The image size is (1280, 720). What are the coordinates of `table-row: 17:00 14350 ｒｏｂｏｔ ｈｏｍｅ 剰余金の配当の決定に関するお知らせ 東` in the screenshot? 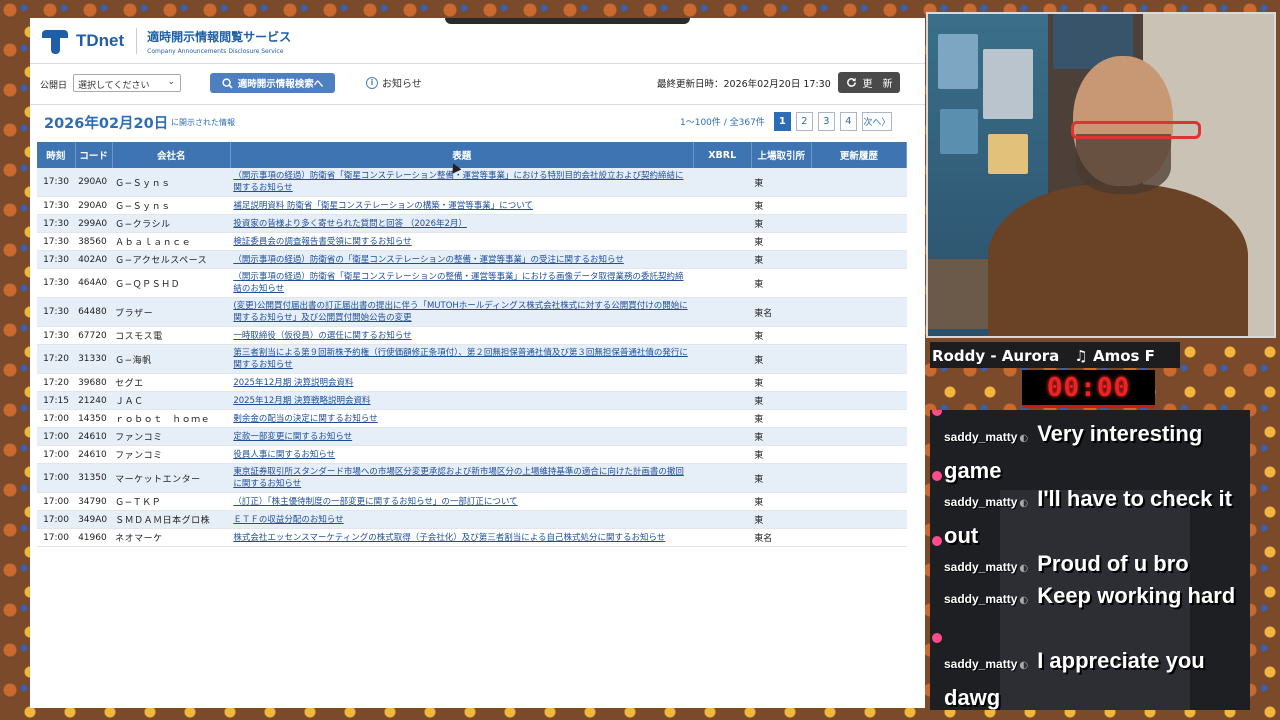 It's located at (472, 418).